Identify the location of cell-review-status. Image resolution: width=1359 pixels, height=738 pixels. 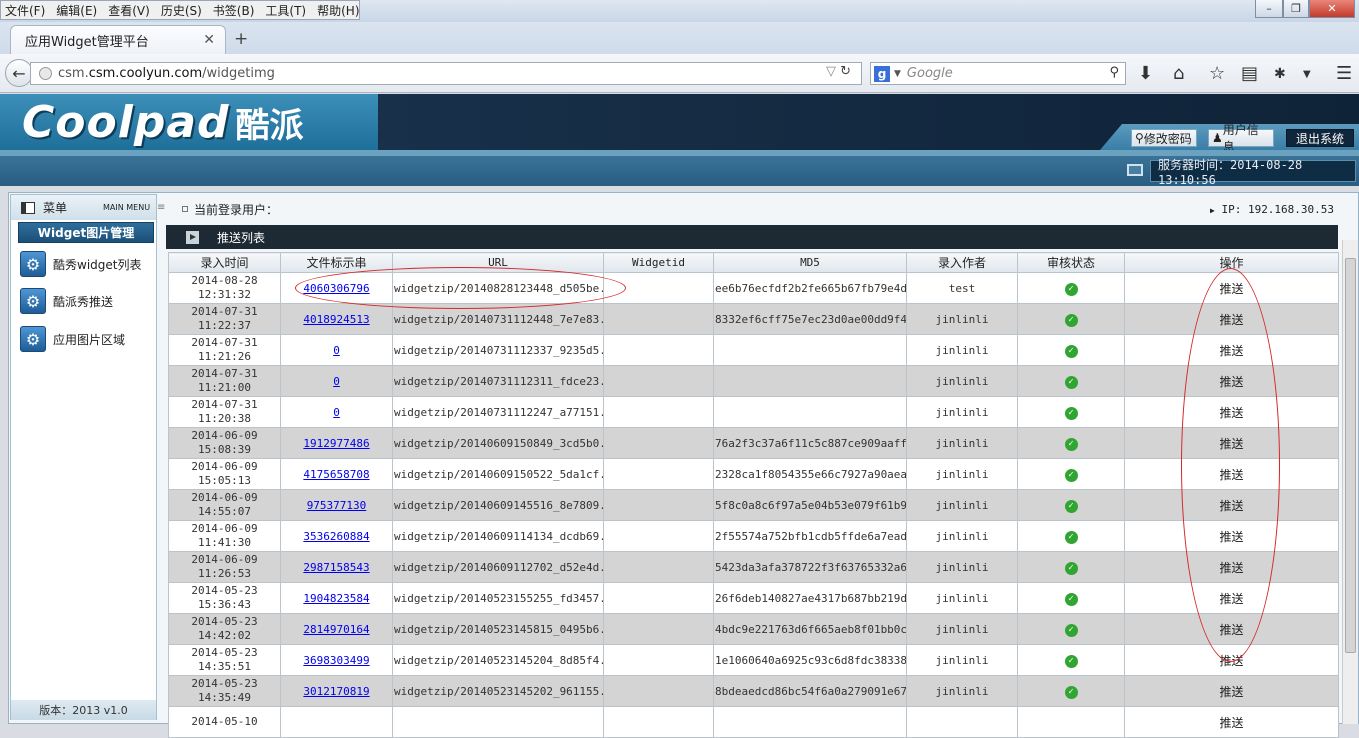
(1071, 722).